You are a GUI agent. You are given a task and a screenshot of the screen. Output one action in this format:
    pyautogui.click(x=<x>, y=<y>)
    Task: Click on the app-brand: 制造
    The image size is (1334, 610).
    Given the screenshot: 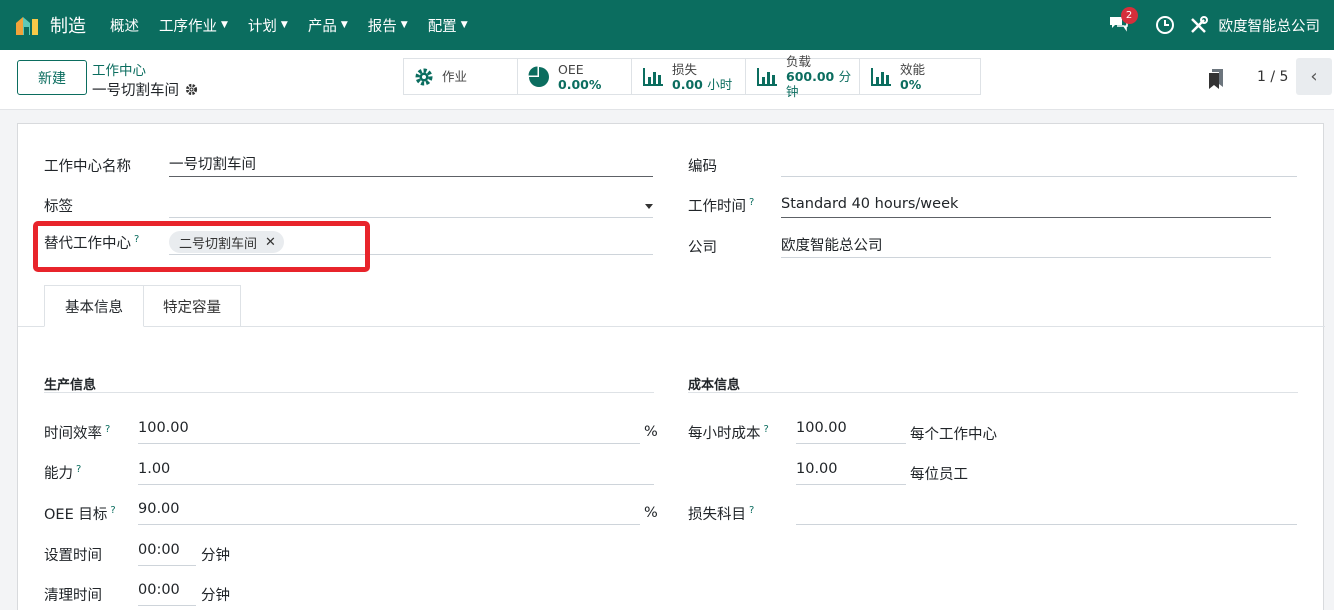 What is the action you would take?
    pyautogui.click(x=57, y=25)
    